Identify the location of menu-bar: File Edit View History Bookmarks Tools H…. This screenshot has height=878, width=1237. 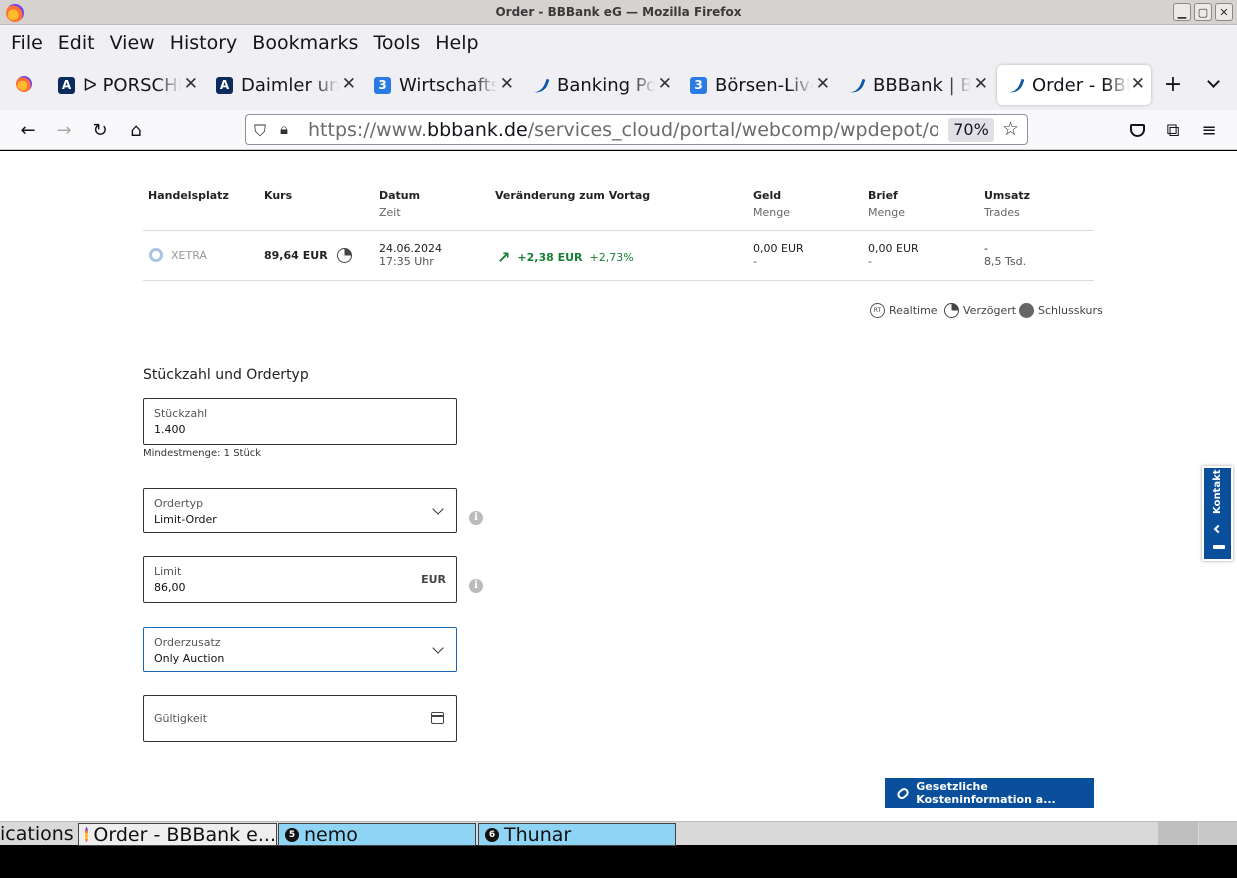
(618, 42).